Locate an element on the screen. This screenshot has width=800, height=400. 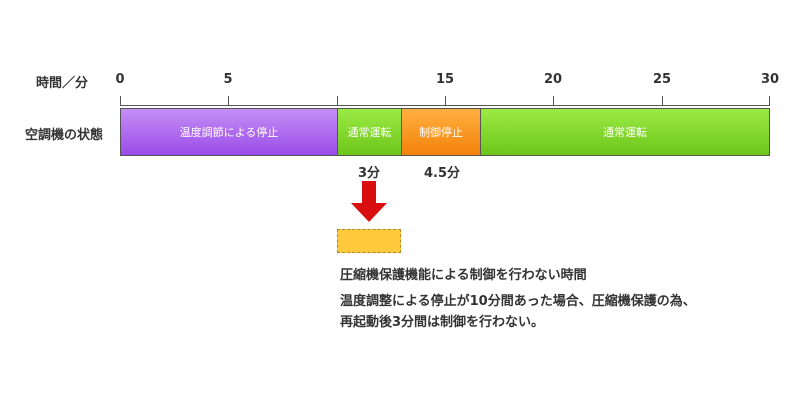
segment-temperature-stop: 温度調節による停止 is located at coordinates (229, 132).